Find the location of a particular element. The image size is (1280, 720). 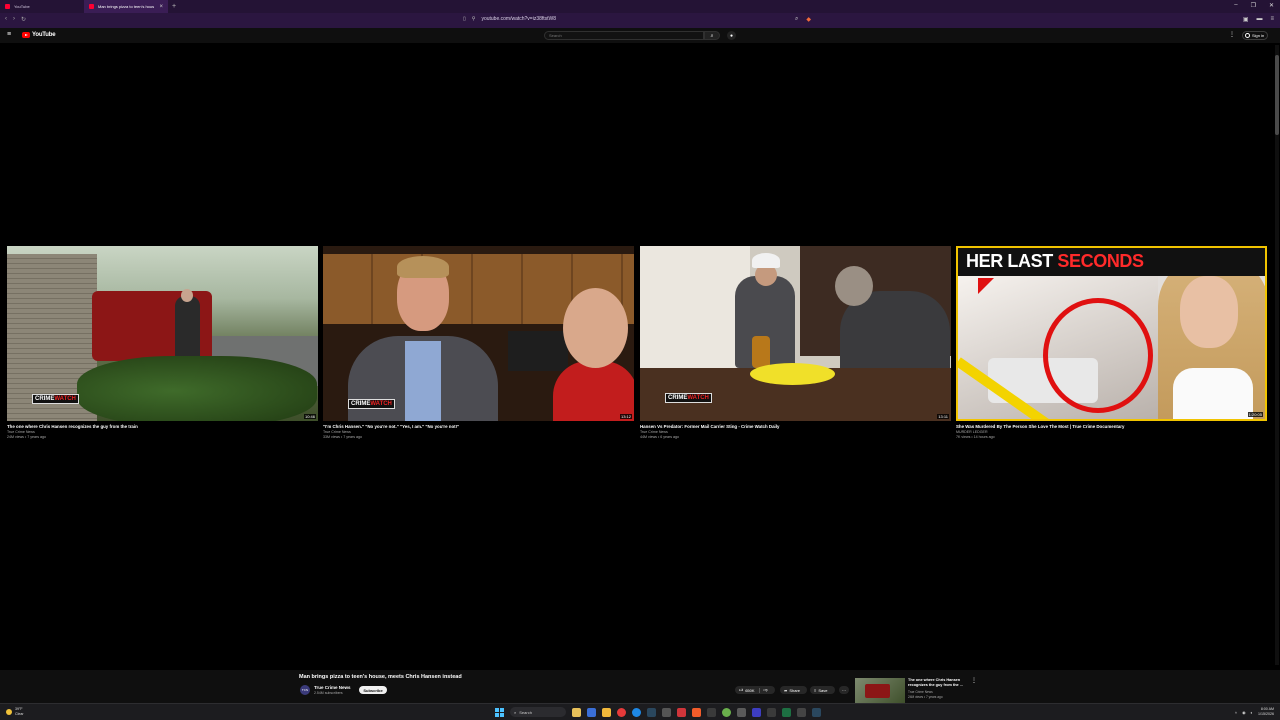

browser-tab-active: Man brings pizza to teen's hous × is located at coordinates (126, 6).